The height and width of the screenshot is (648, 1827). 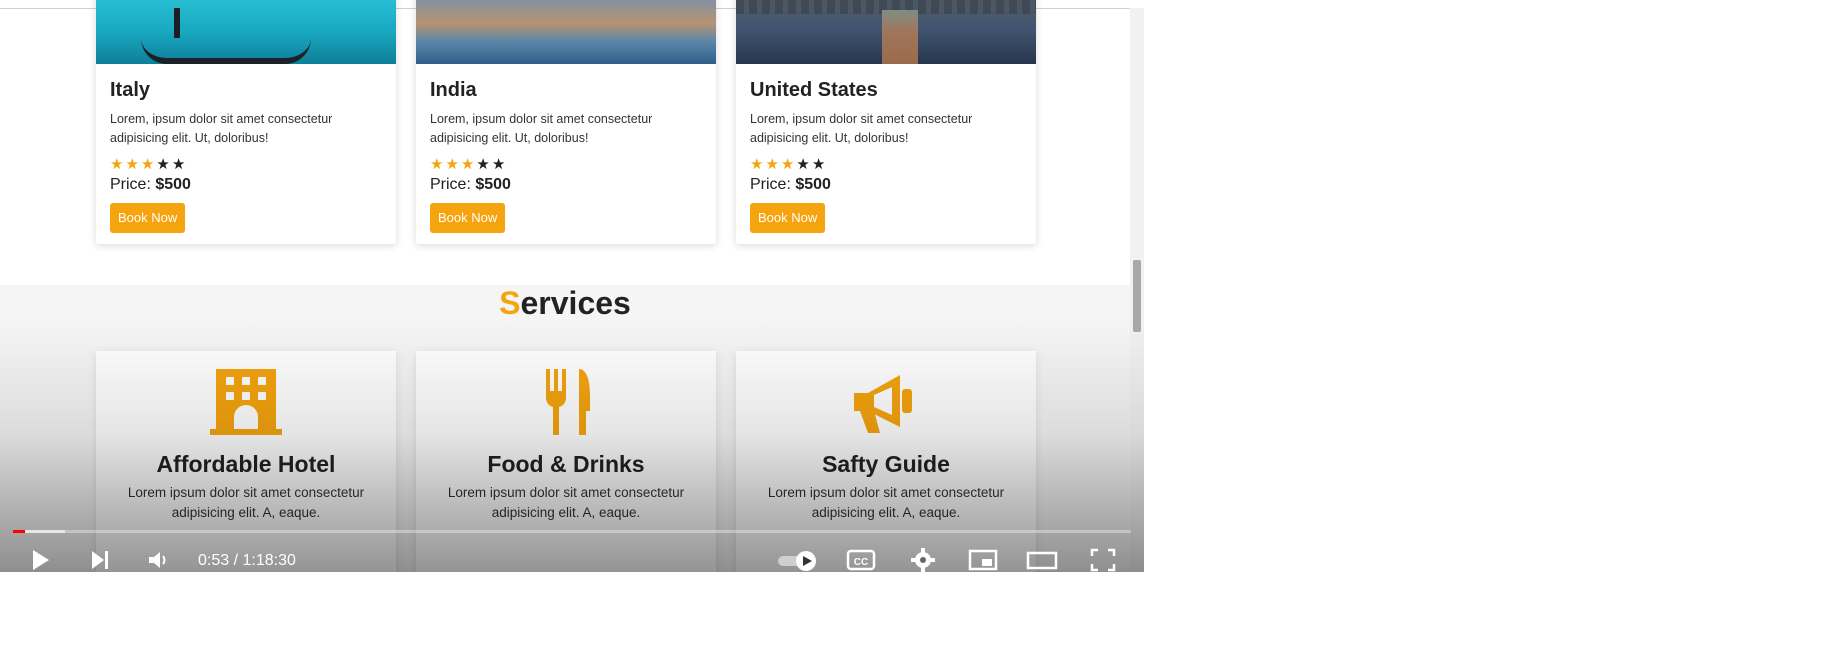 I want to click on scrollbar-thumb, so click(x=1137, y=296).